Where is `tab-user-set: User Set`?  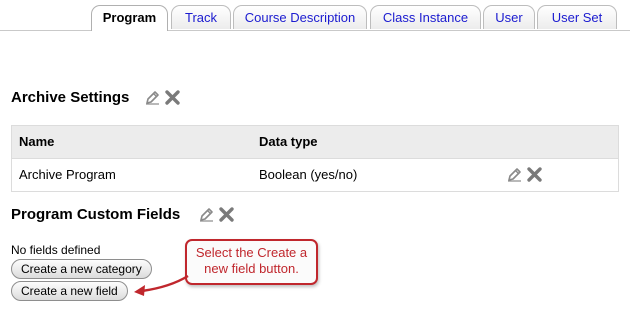 tab-user-set: User Set is located at coordinates (577, 17).